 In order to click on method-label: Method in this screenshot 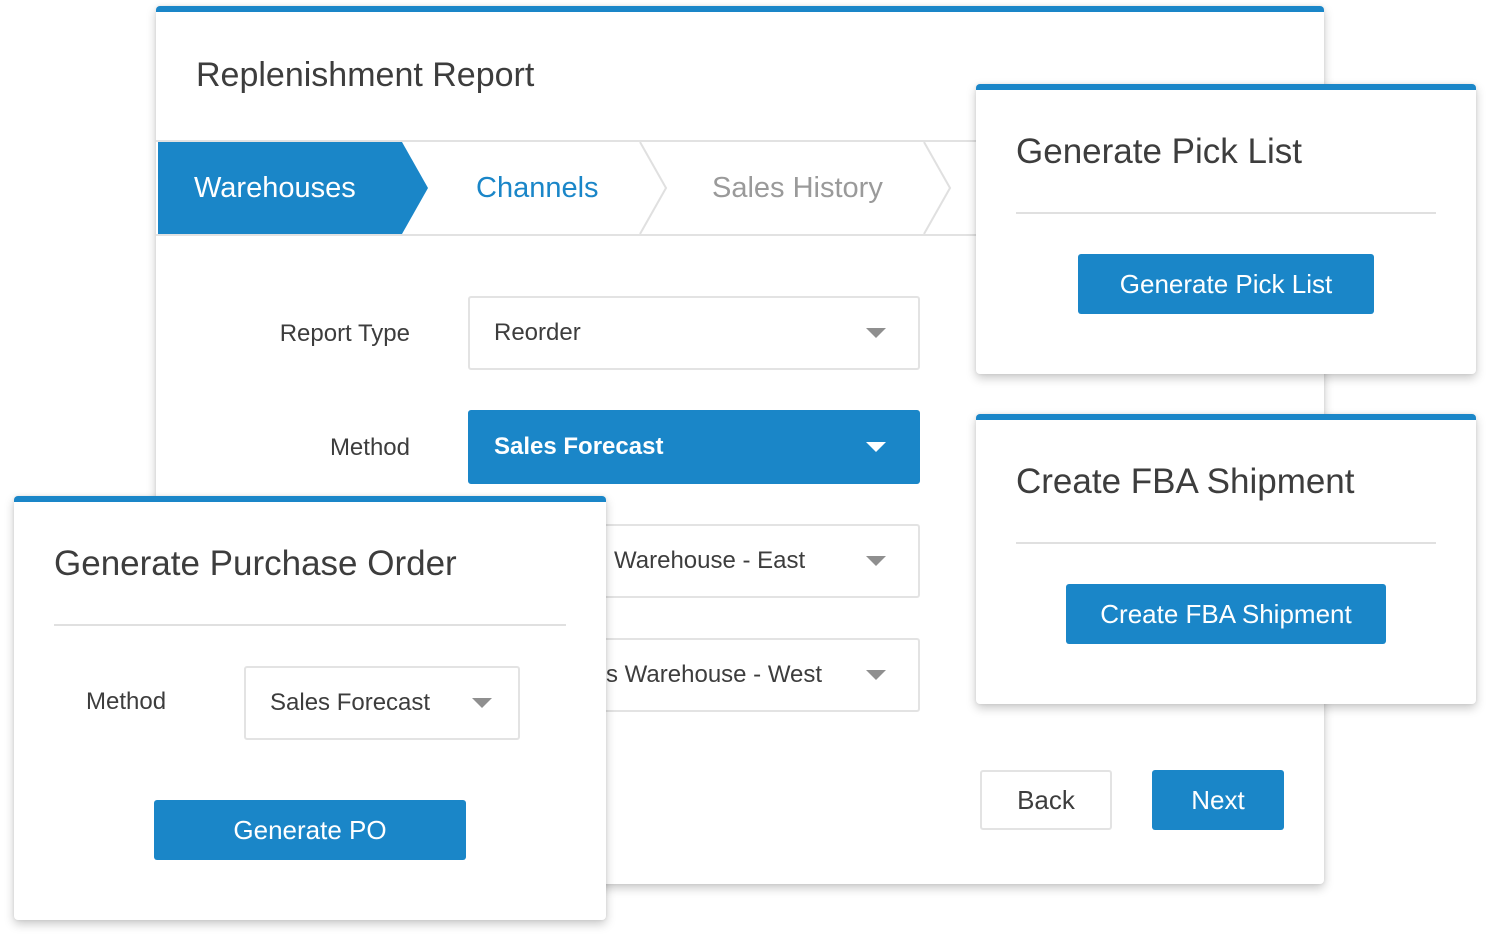, I will do `click(369, 447)`.